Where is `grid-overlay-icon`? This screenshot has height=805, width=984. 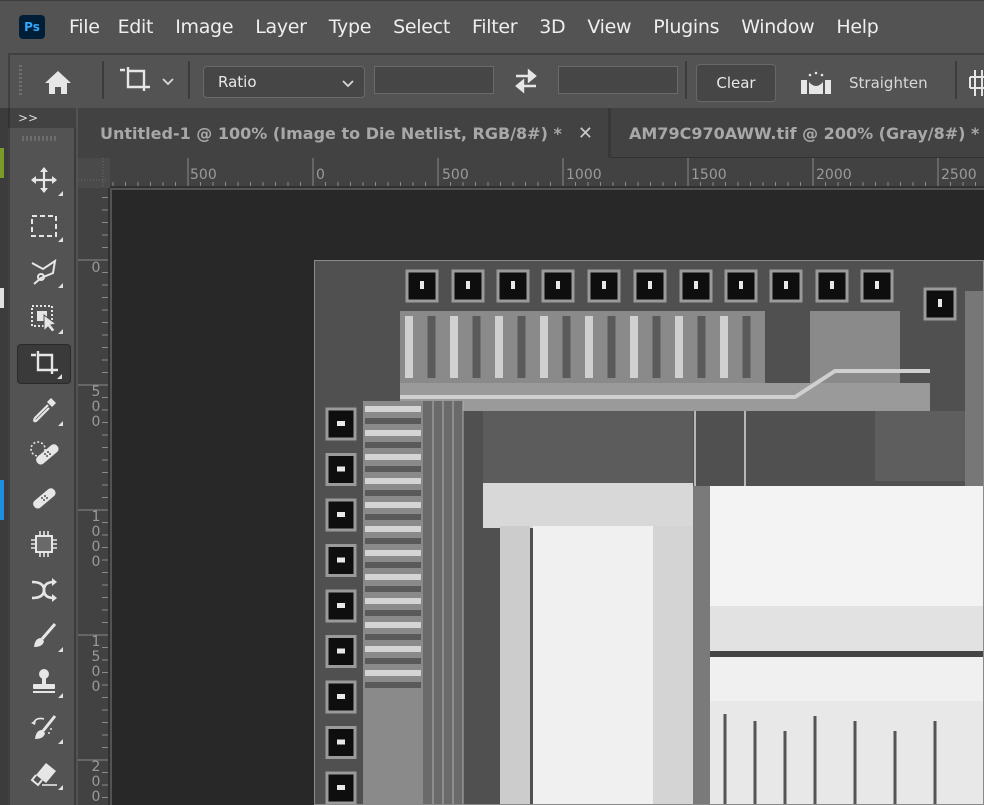
grid-overlay-icon is located at coordinates (976, 83).